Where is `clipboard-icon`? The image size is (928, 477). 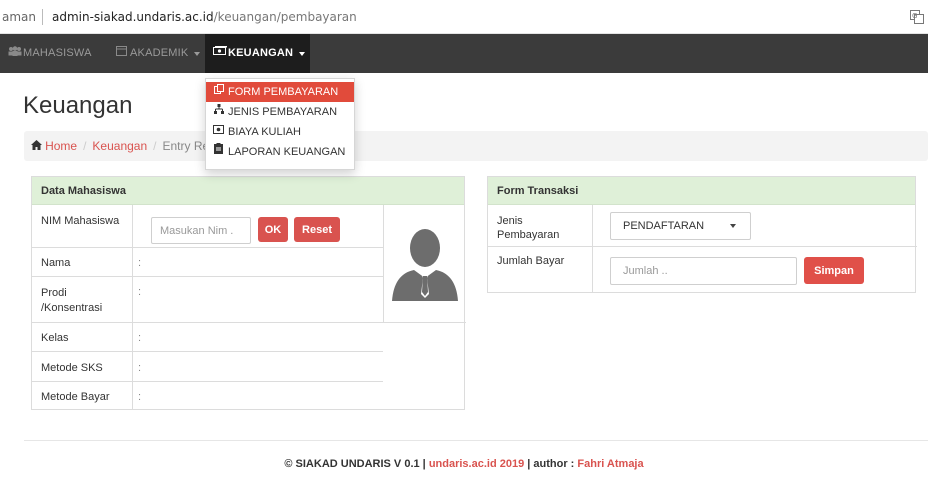 clipboard-icon is located at coordinates (218, 152).